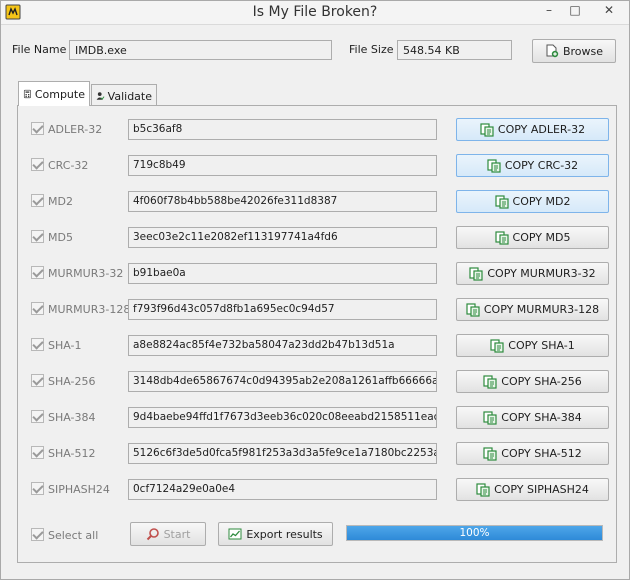  I want to click on copy-hash-label: COPY SHA-1, so click(541, 345).